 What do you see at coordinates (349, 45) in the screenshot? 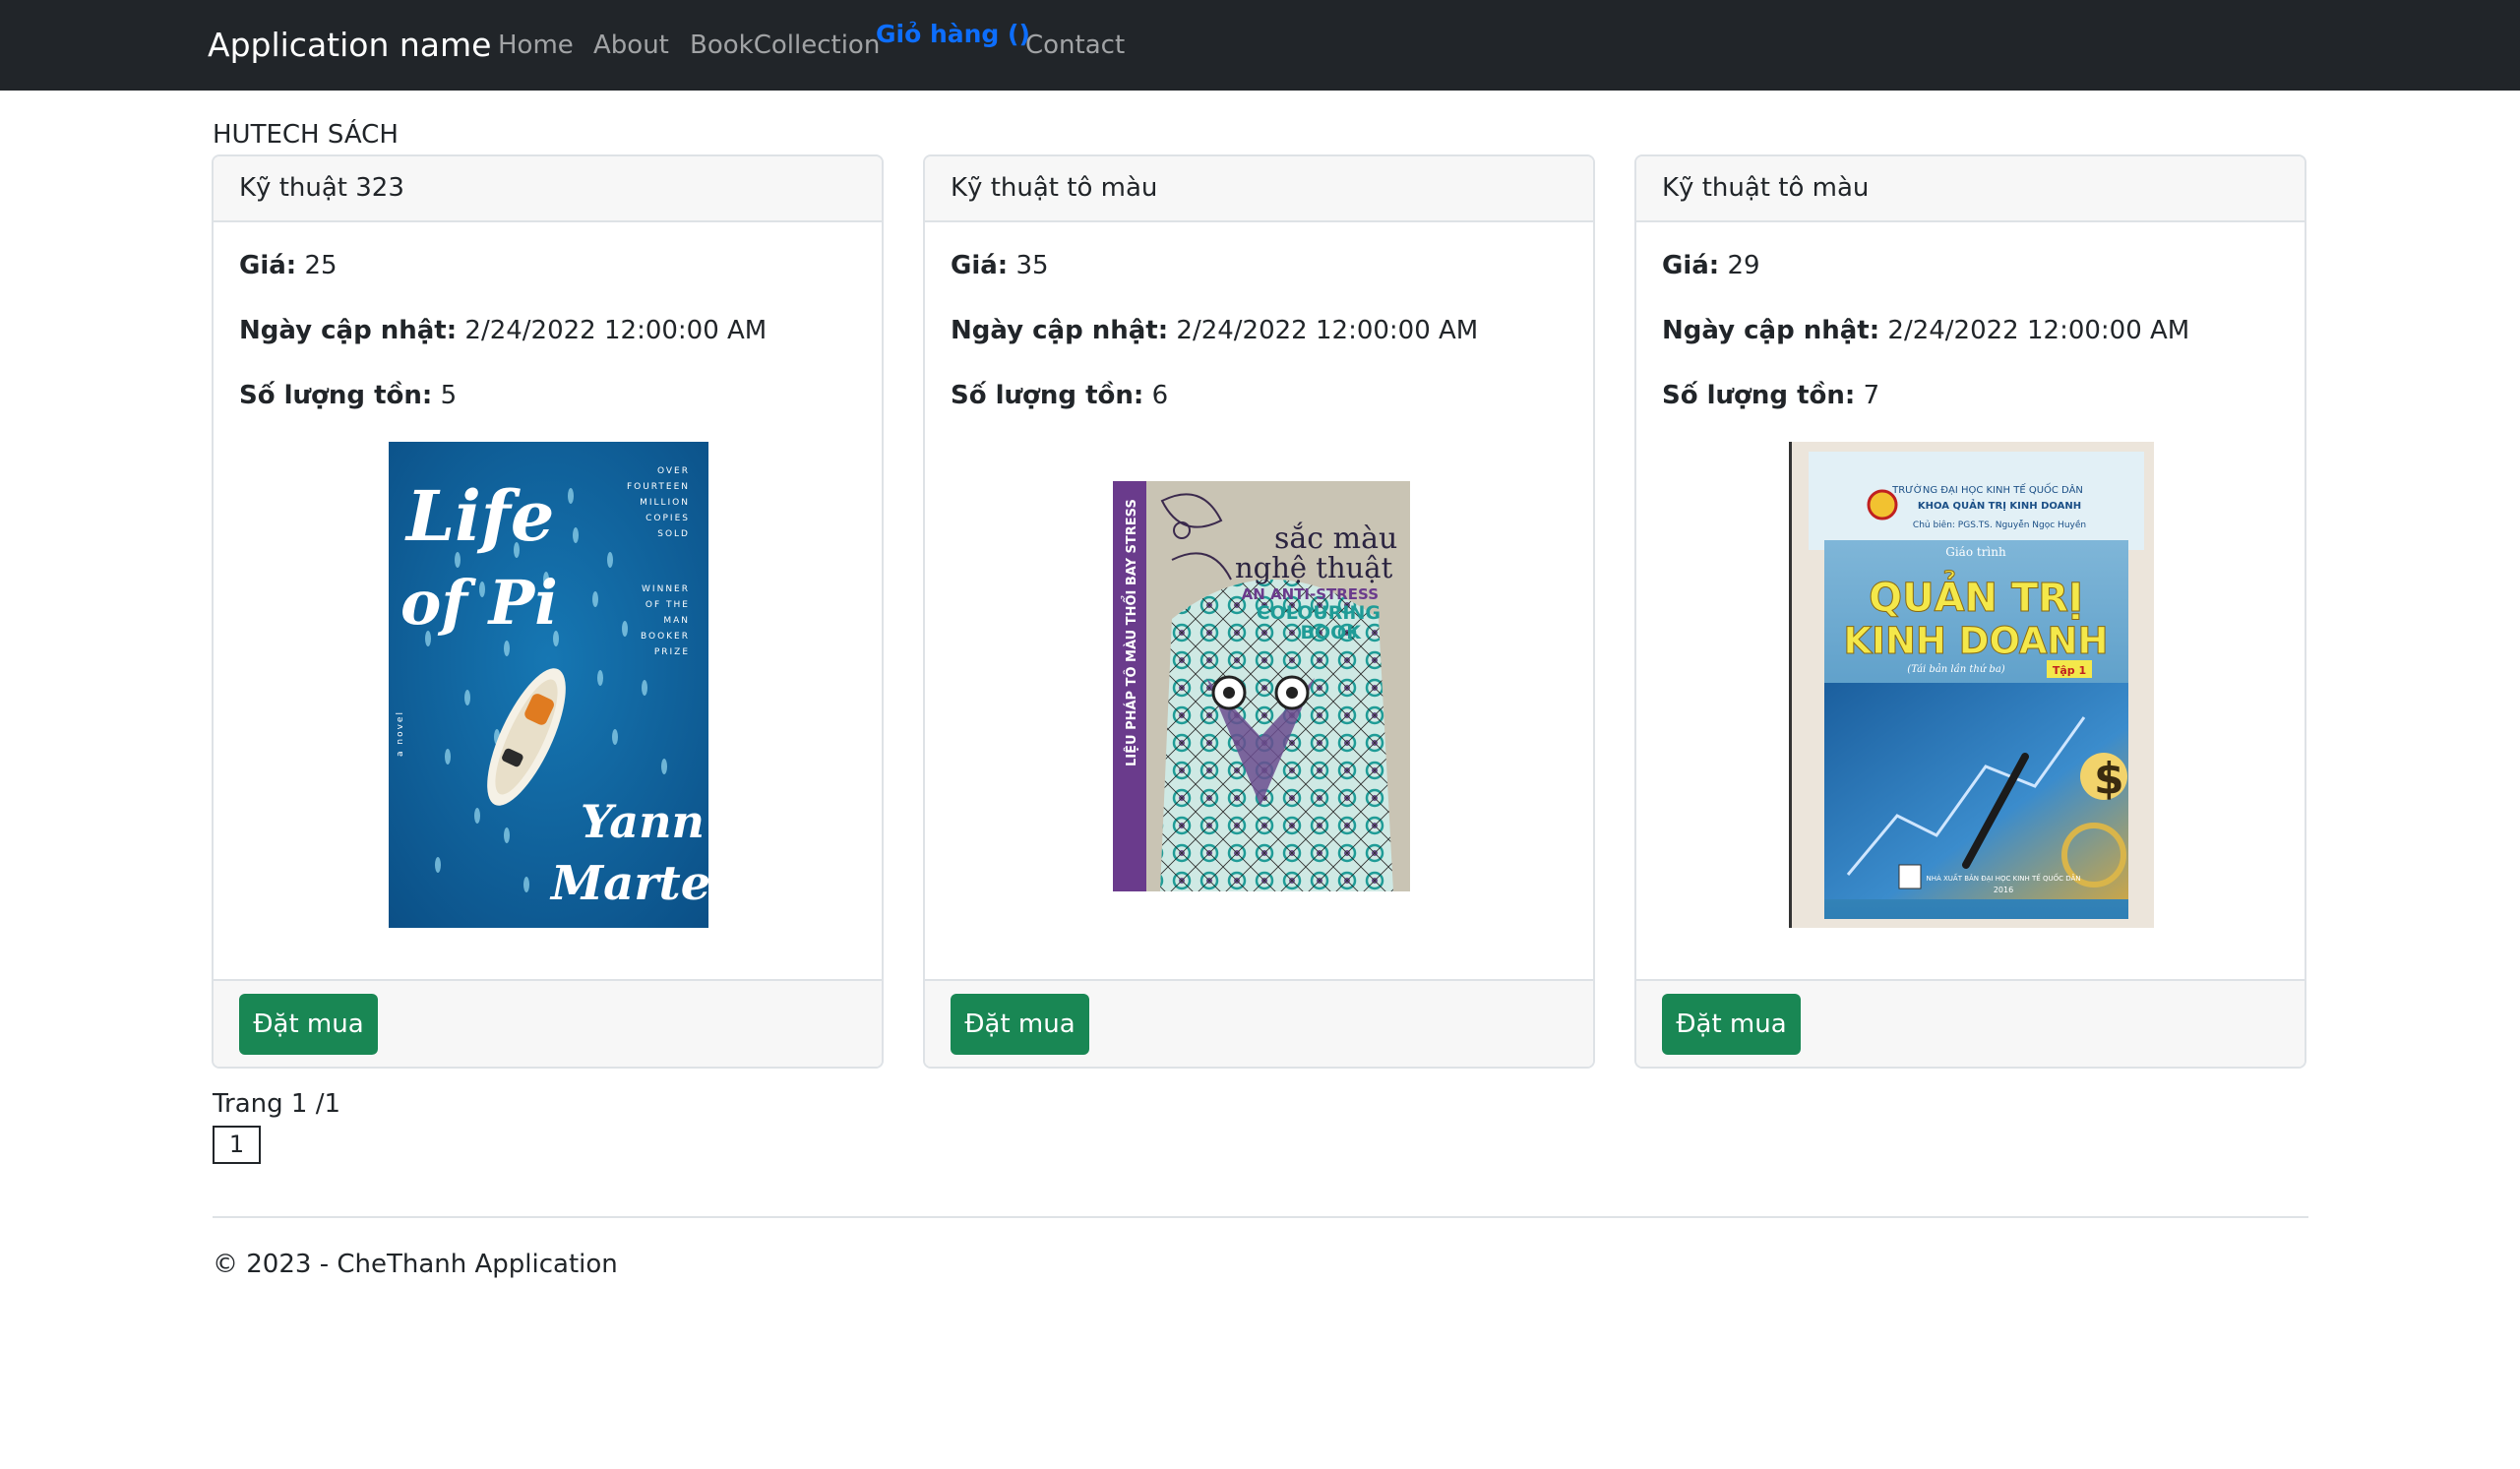
I see `brand-link: Application name` at bounding box center [349, 45].